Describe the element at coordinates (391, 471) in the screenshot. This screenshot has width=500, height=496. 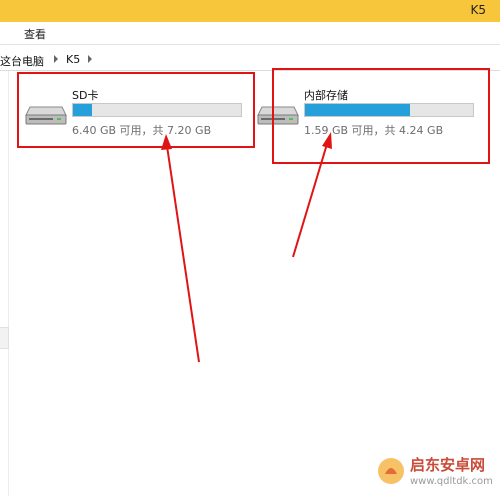
I see `watermark-logo-icon` at that location.